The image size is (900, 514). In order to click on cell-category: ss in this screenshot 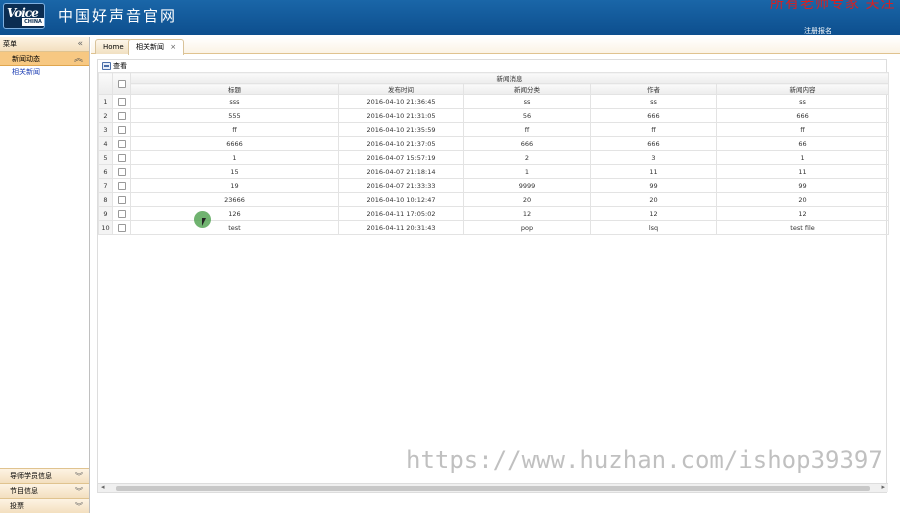, I will do `click(527, 101)`.